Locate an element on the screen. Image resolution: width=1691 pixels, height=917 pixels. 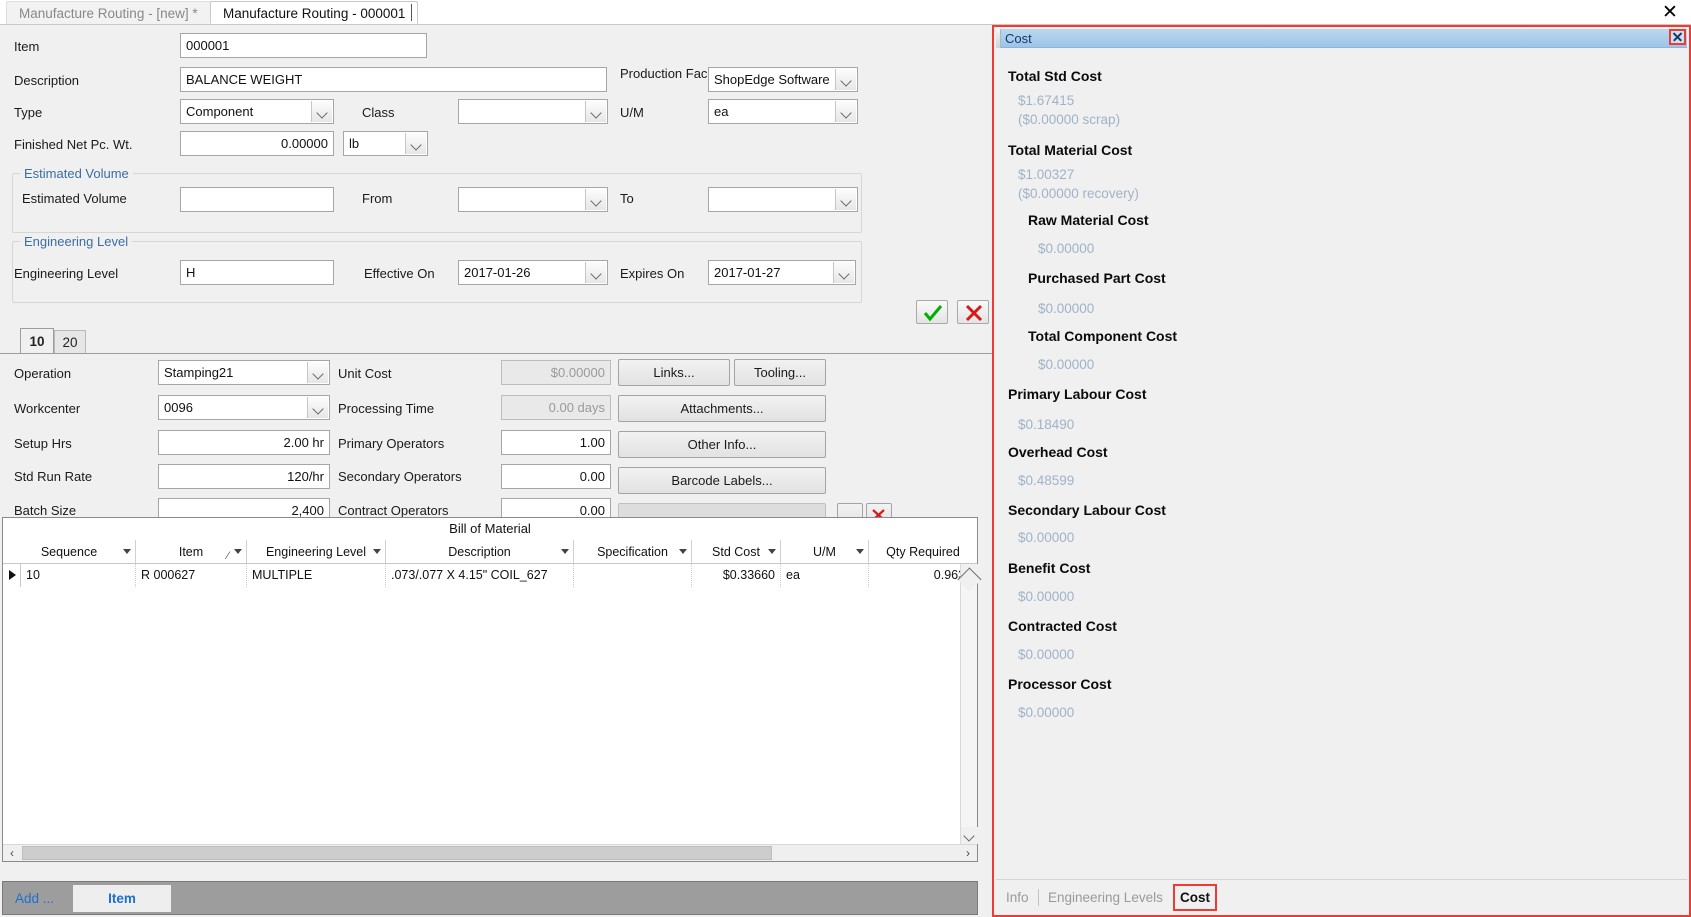
workcenter-value: 0096 is located at coordinates (178, 407).